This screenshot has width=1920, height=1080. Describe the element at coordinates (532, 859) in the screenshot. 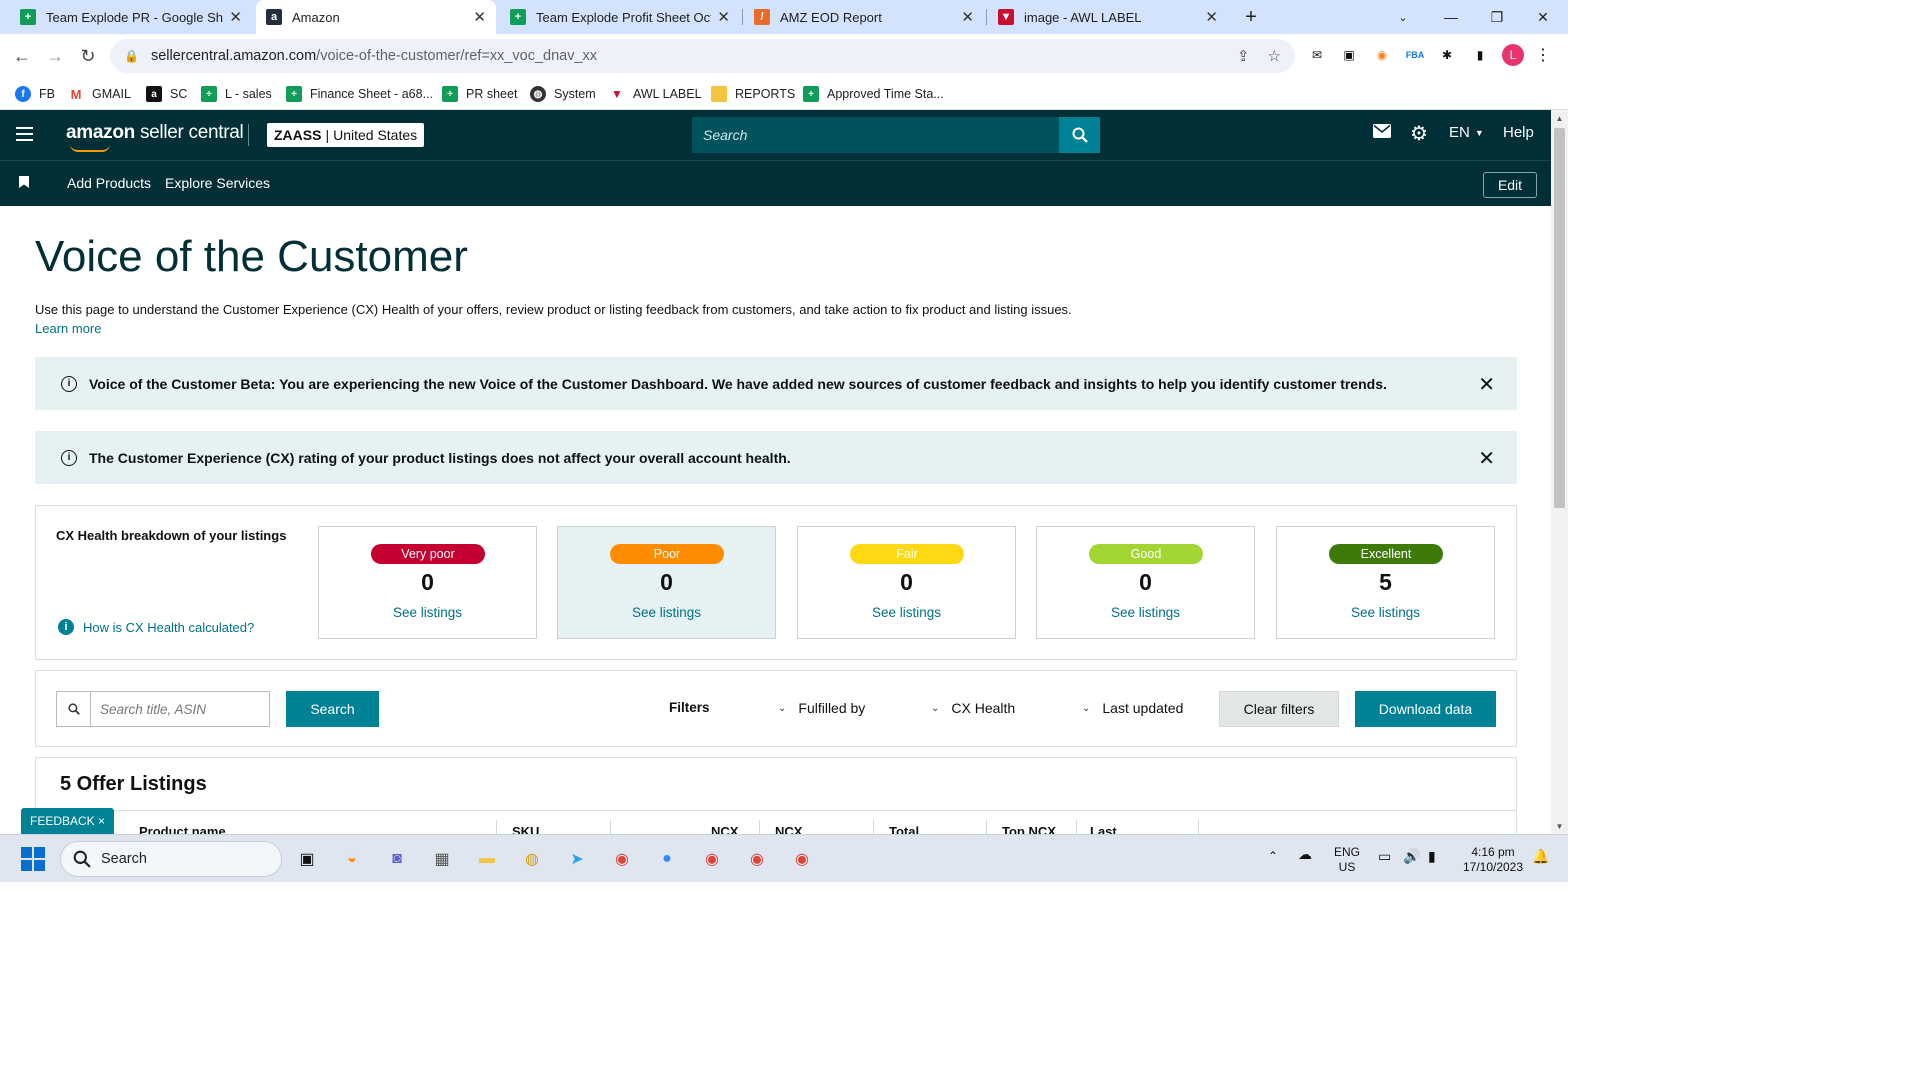

I see `app-icon: ◍` at that location.